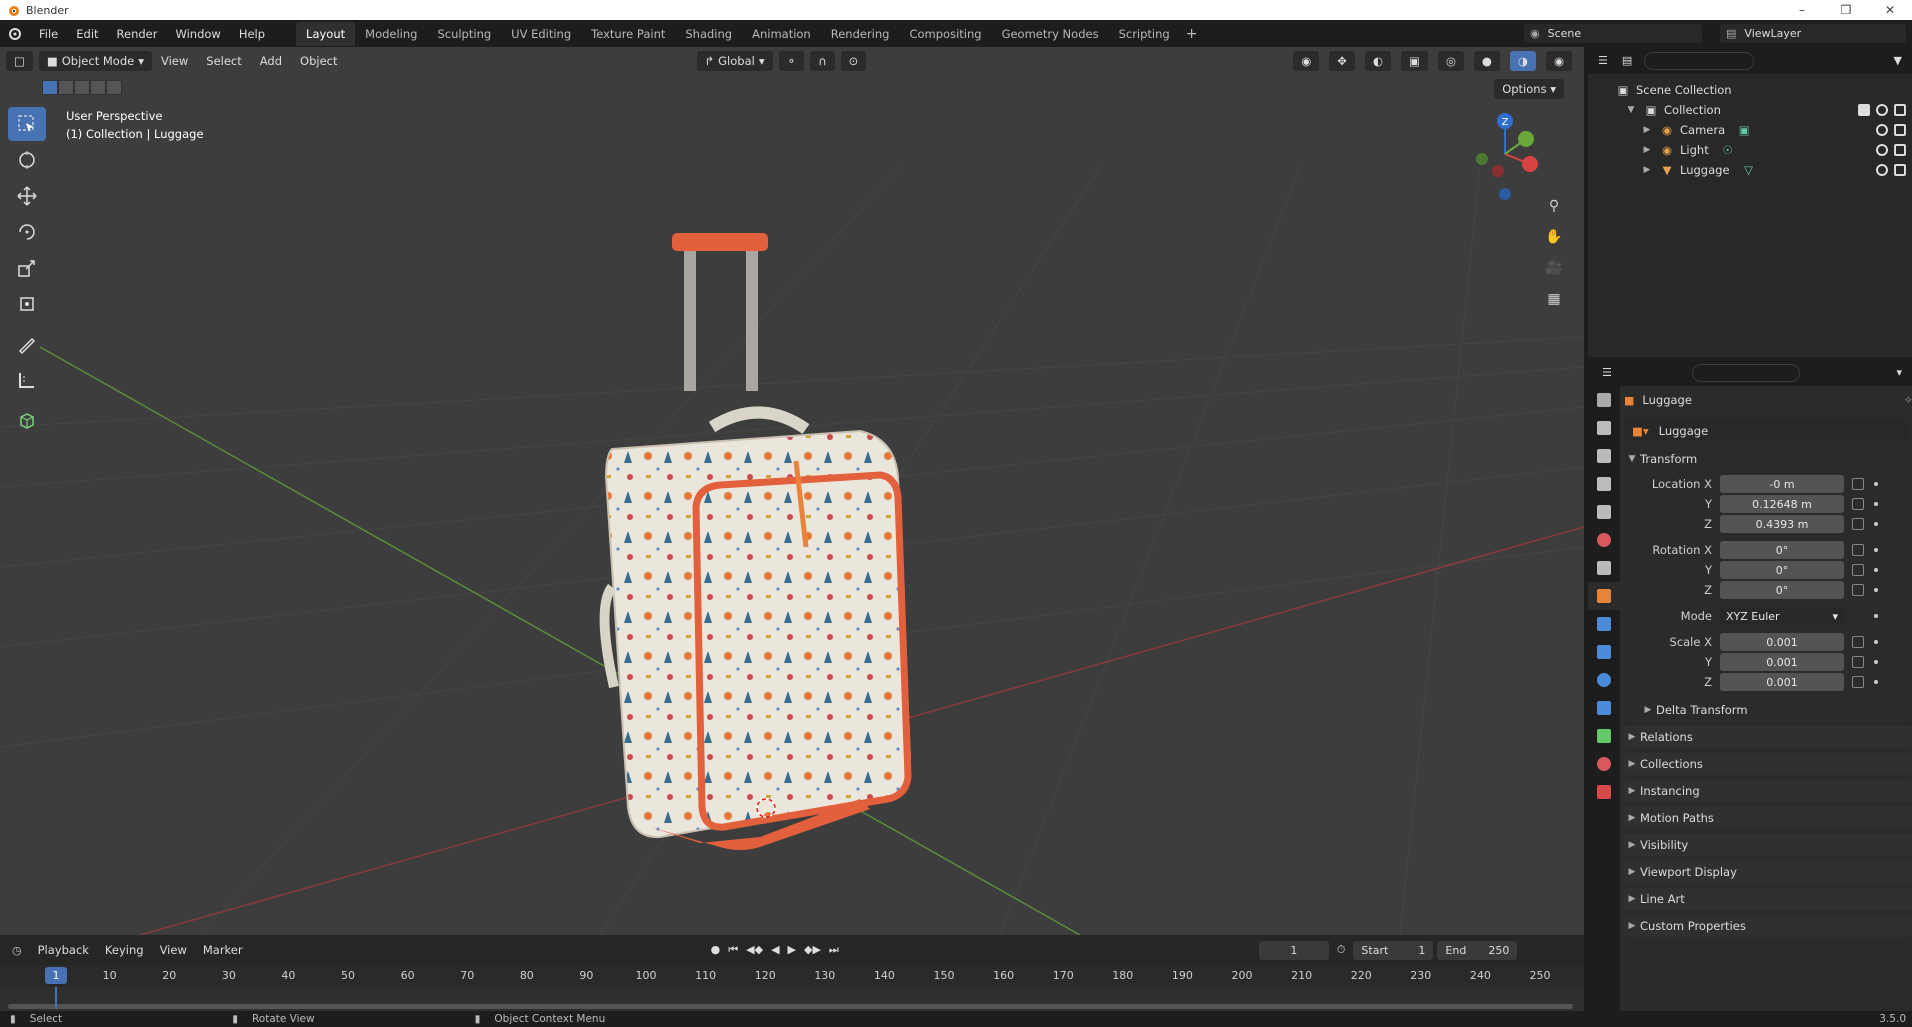 The height and width of the screenshot is (1027, 1912). I want to click on panel-instancing: ▶ Instancing, so click(1768, 791).